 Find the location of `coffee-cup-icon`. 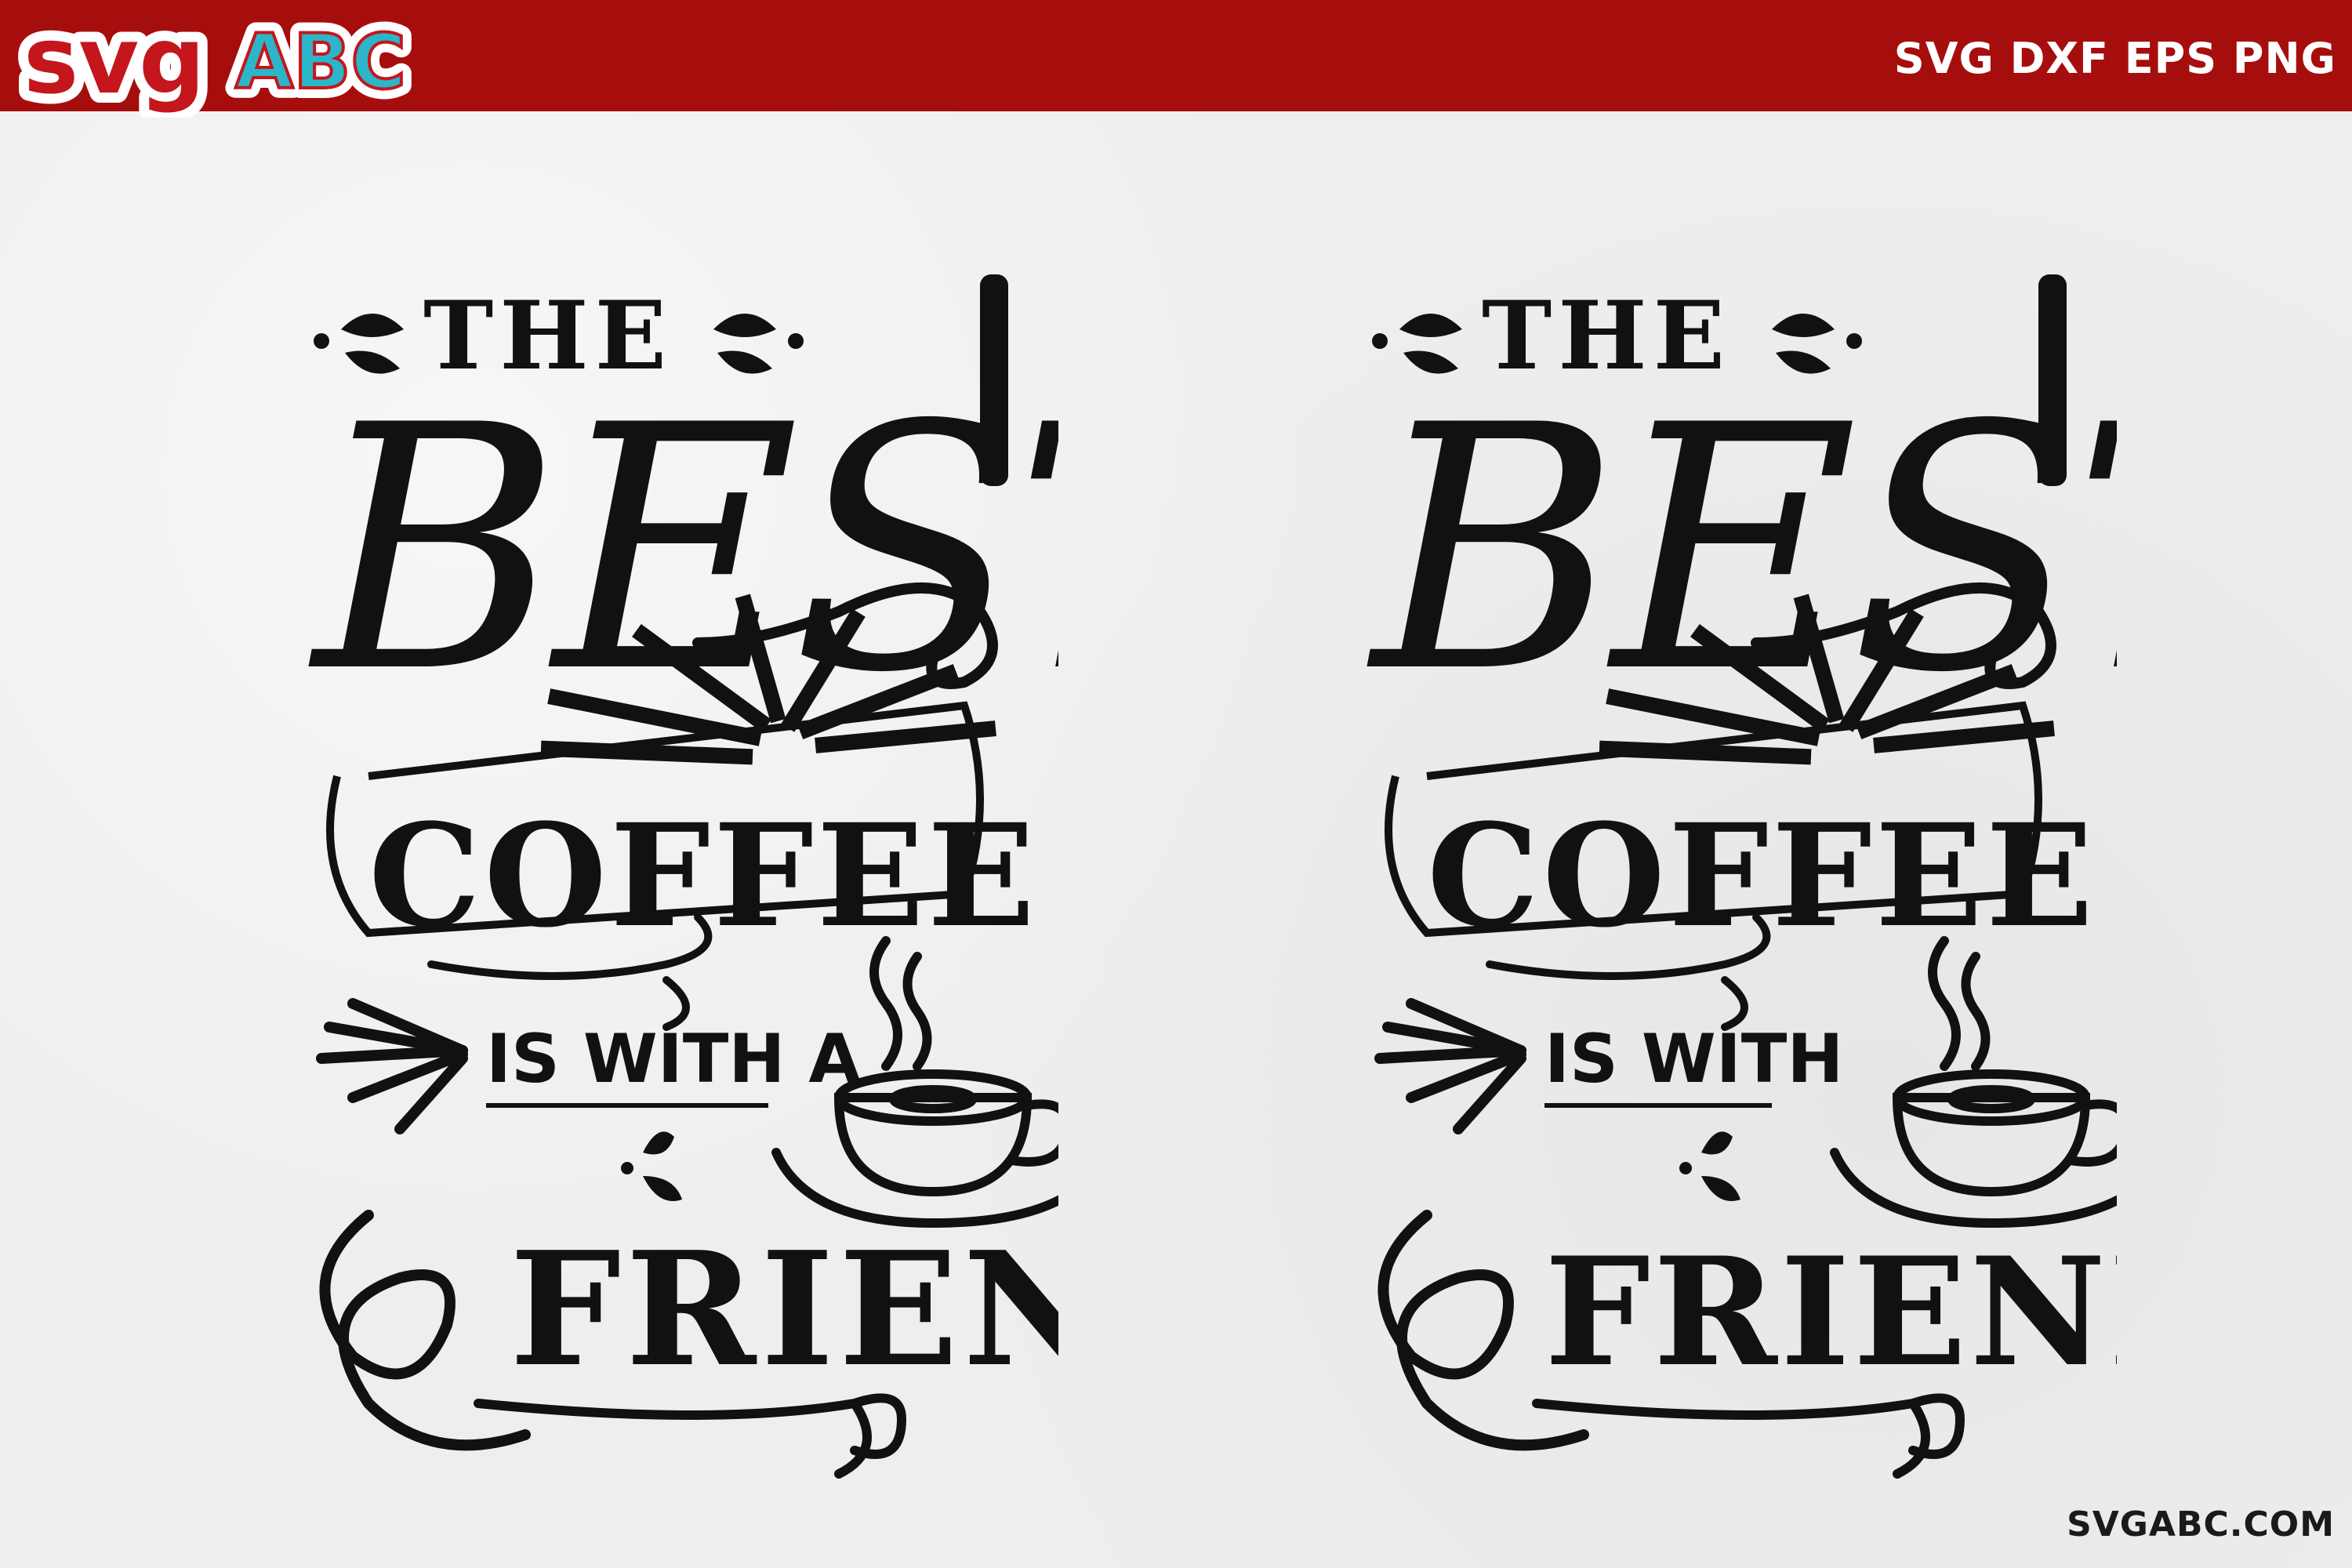

coffee-cup-icon is located at coordinates (1974, 1082).